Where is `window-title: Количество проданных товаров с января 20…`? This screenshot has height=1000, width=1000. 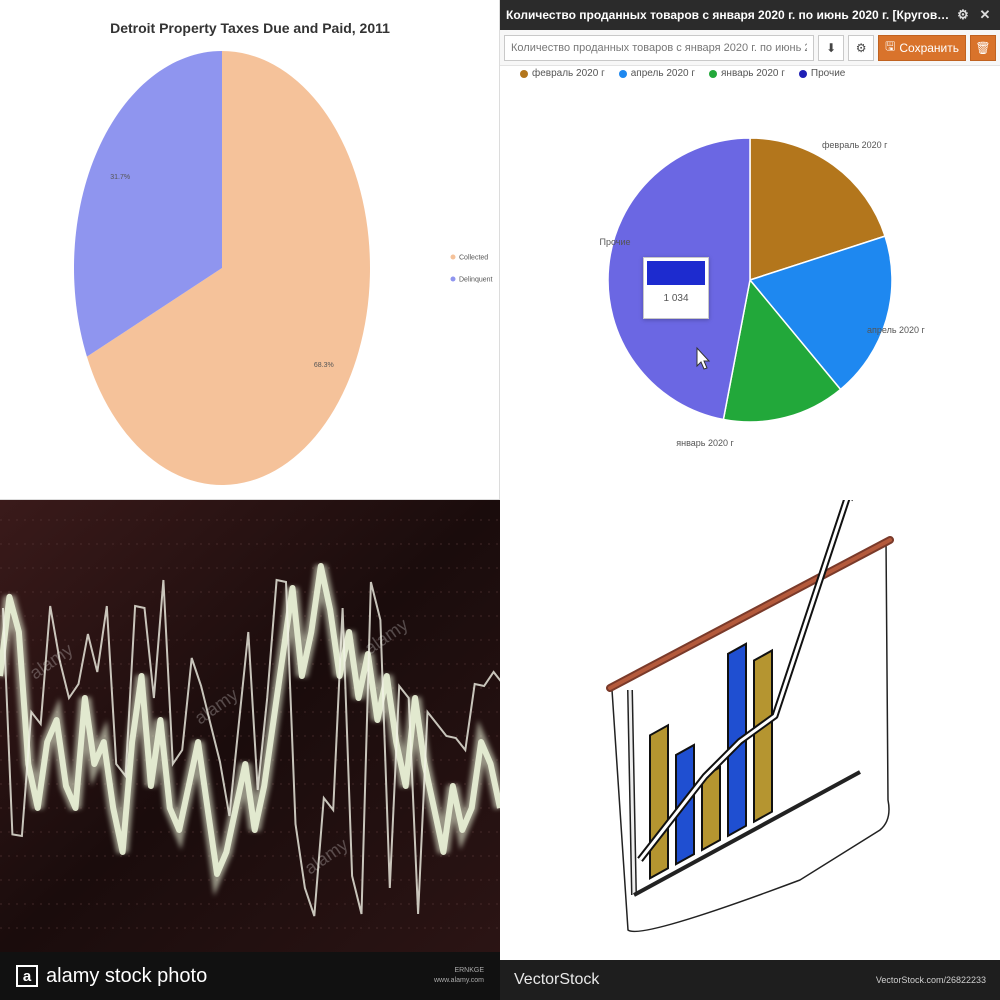
window-title: Количество проданных товаров с января 20… is located at coordinates (728, 15).